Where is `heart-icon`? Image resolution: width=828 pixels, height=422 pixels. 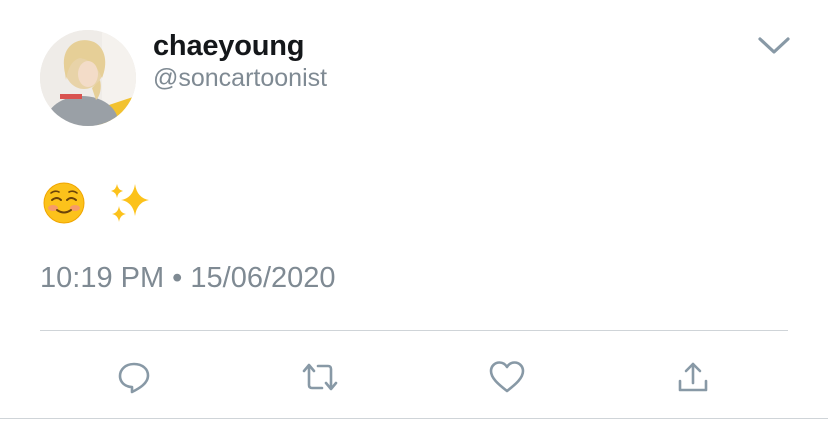 heart-icon is located at coordinates (507, 377).